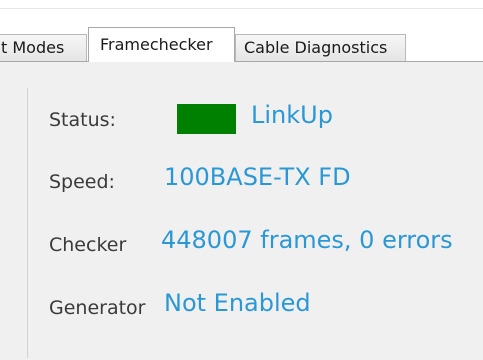 The height and width of the screenshot is (360, 483). Describe the element at coordinates (82, 182) in the screenshot. I see `speed-label: Speed:` at that location.